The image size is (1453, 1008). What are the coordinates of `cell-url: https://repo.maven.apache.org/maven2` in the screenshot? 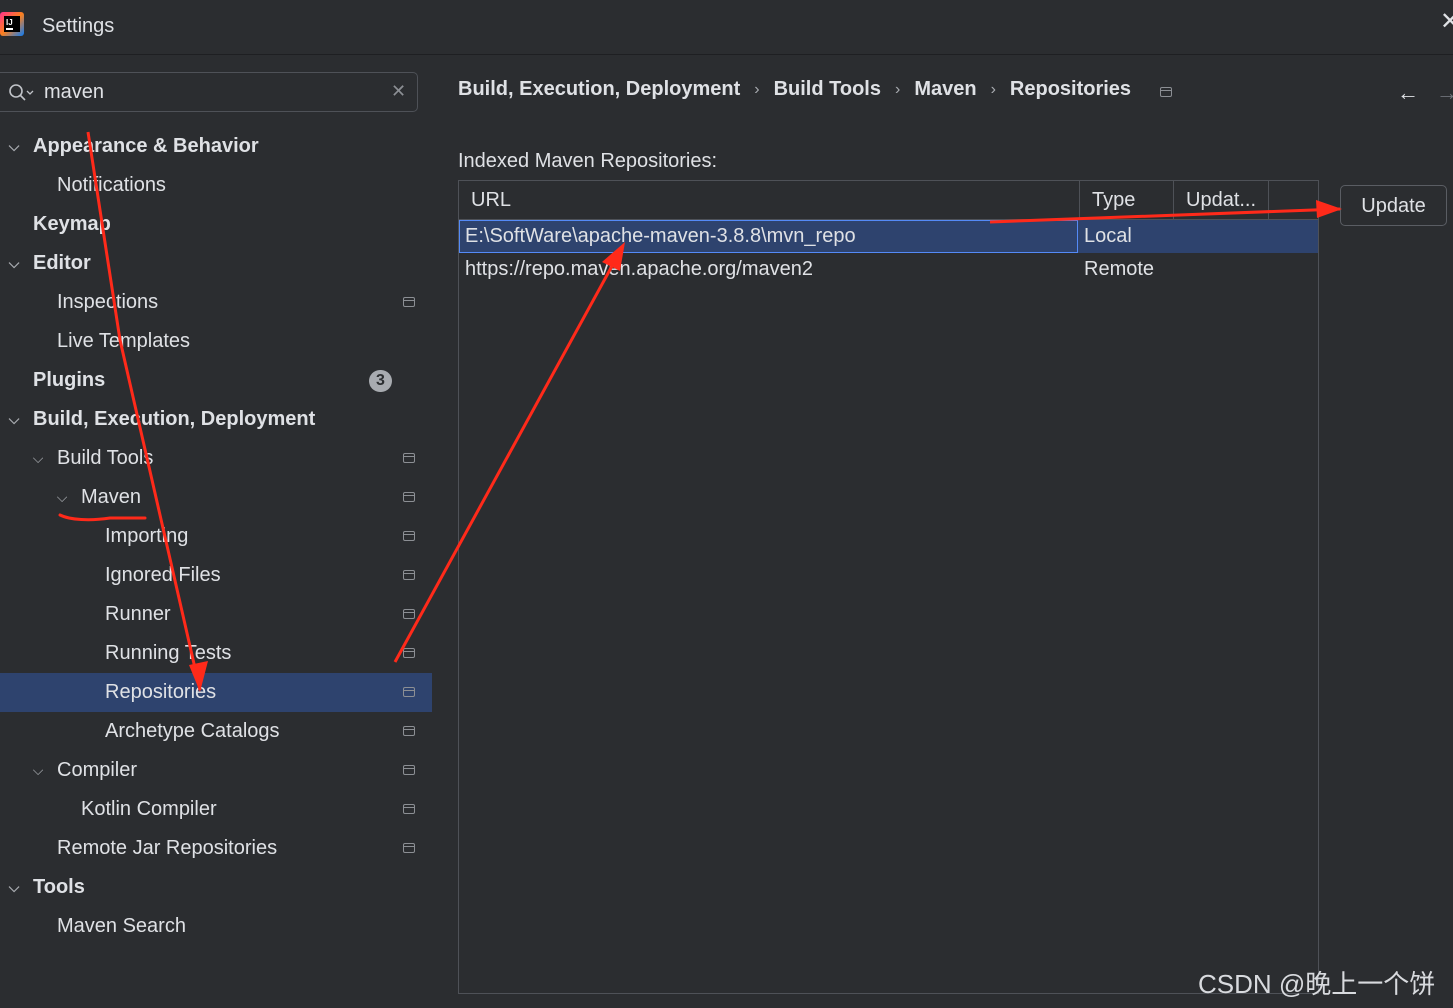 It's located at (639, 269).